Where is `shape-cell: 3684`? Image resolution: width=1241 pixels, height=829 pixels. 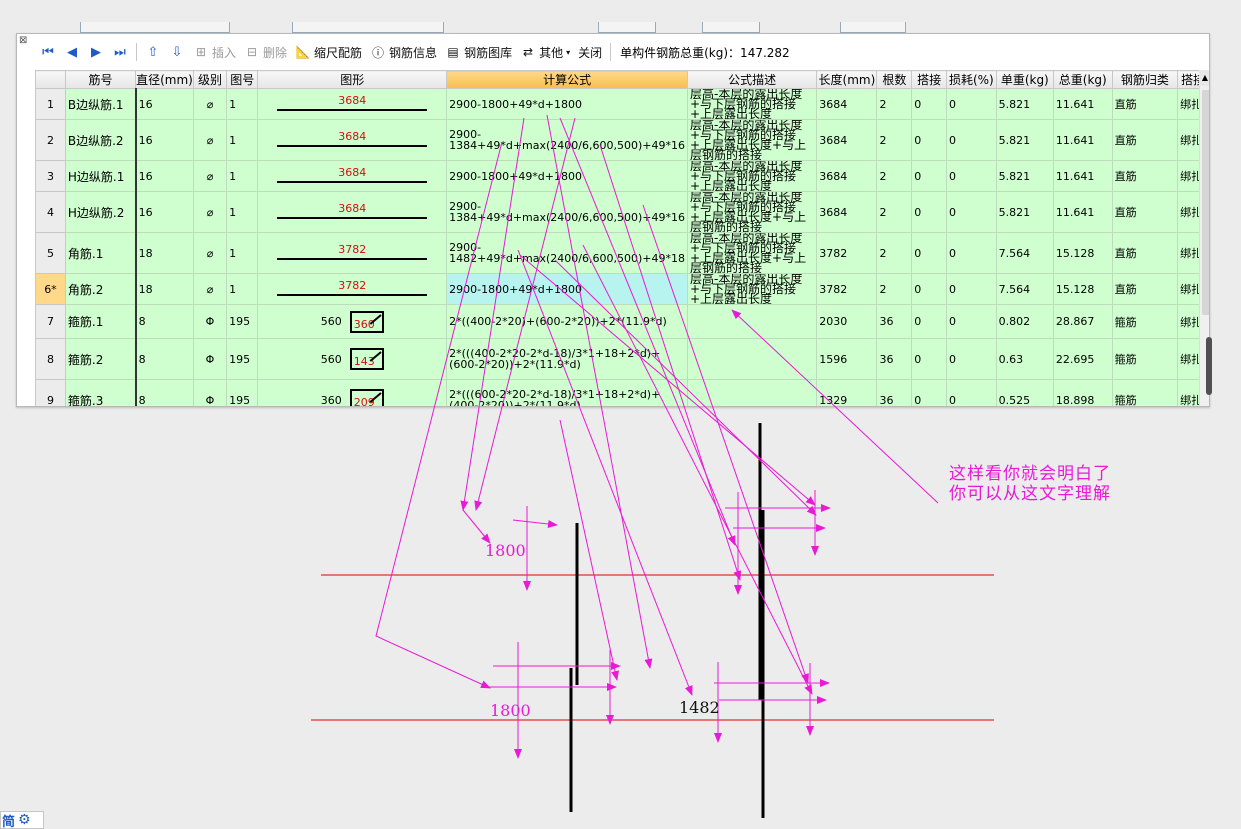
shape-cell: 3684 is located at coordinates (352, 212).